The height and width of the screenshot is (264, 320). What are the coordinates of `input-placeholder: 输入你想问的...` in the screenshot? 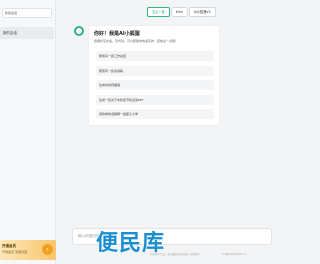 It's located at (90, 236).